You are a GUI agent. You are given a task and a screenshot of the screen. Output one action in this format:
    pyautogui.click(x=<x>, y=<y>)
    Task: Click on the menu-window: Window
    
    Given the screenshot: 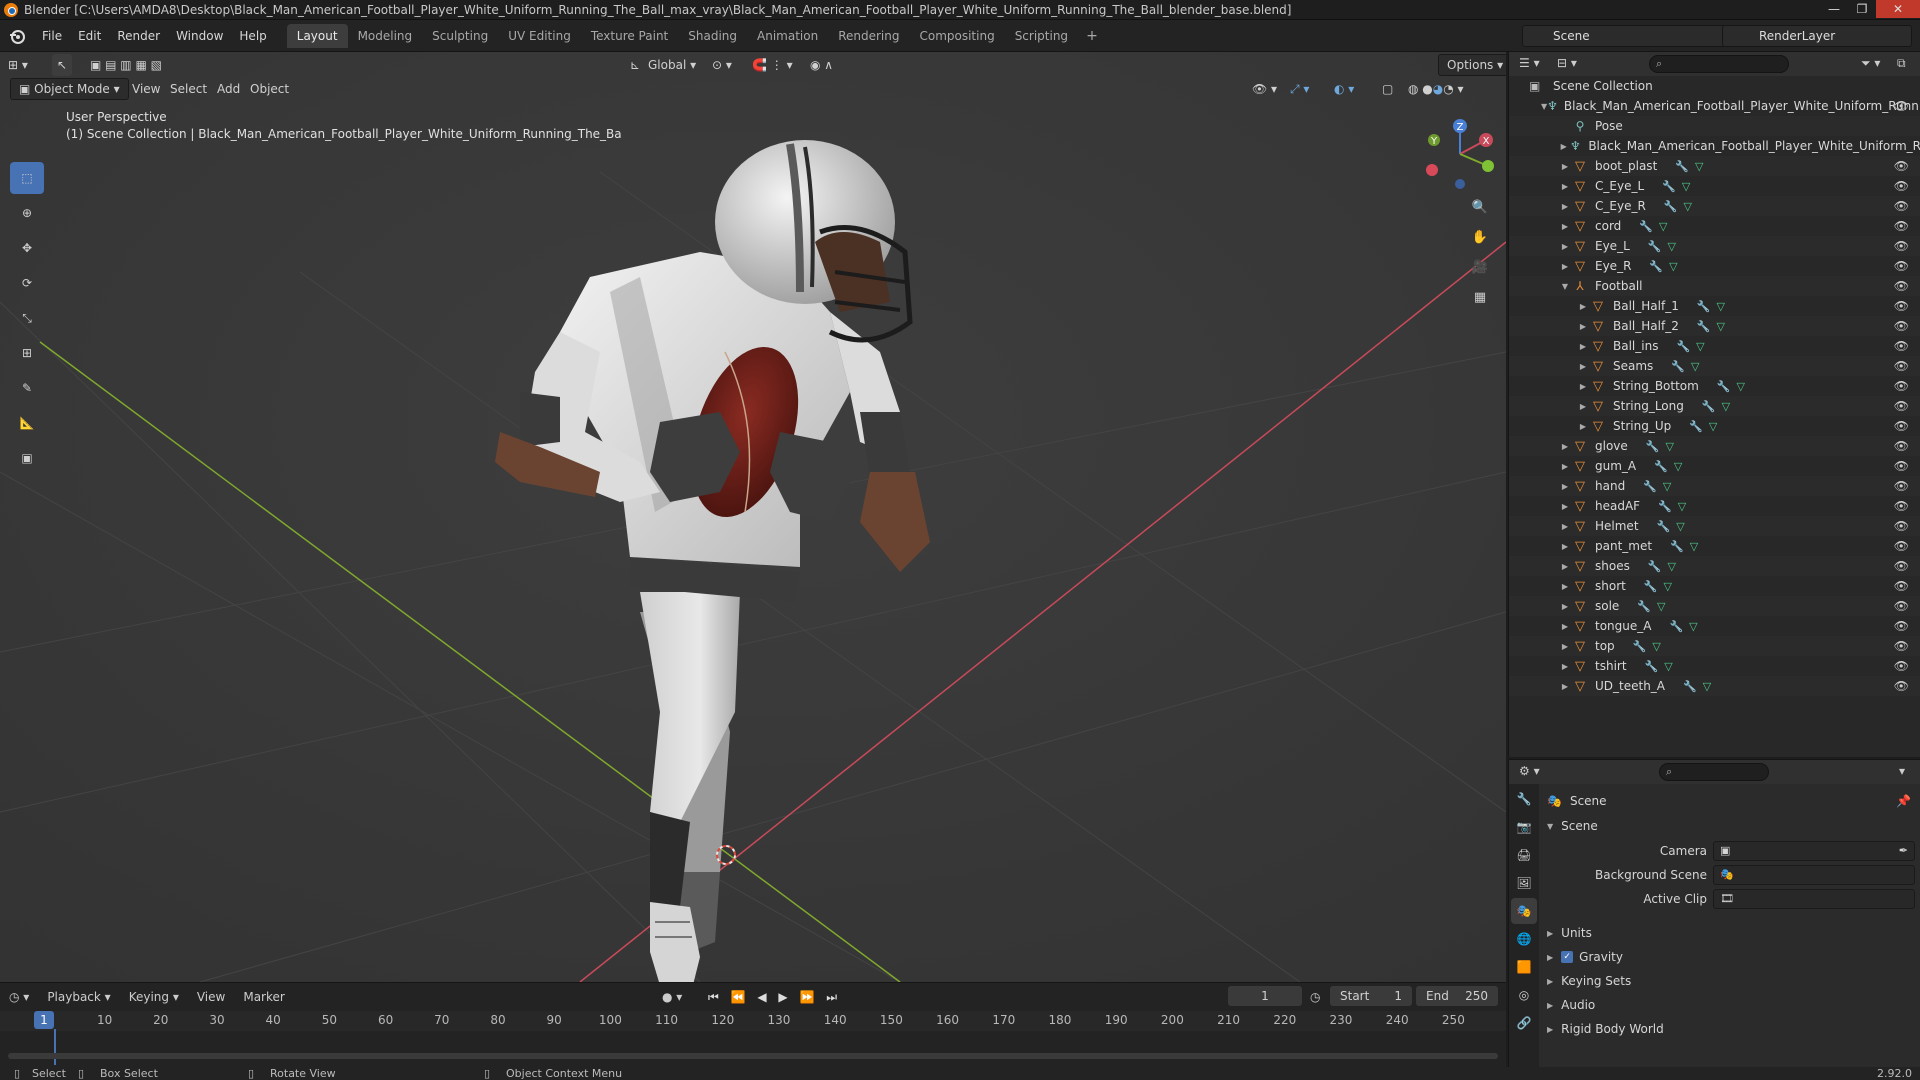 What is the action you would take?
    pyautogui.click(x=199, y=36)
    